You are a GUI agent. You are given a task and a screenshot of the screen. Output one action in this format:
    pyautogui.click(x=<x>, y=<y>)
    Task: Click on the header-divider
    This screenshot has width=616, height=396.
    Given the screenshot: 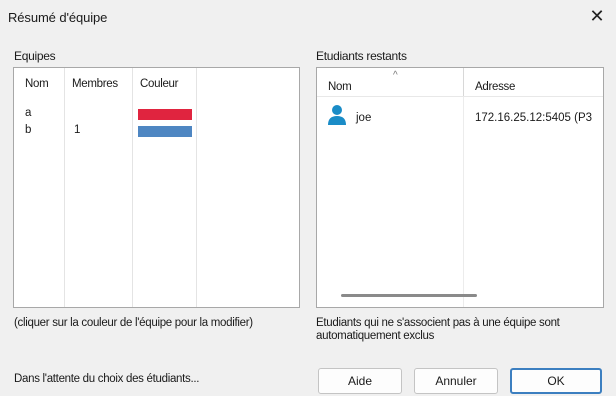 What is the action you would take?
    pyautogui.click(x=460, y=96)
    